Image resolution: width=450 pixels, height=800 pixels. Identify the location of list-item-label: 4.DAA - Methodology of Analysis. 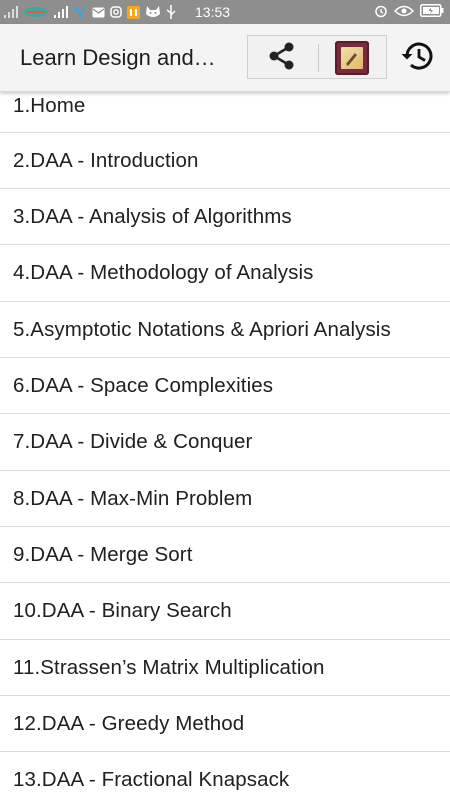
(163, 272).